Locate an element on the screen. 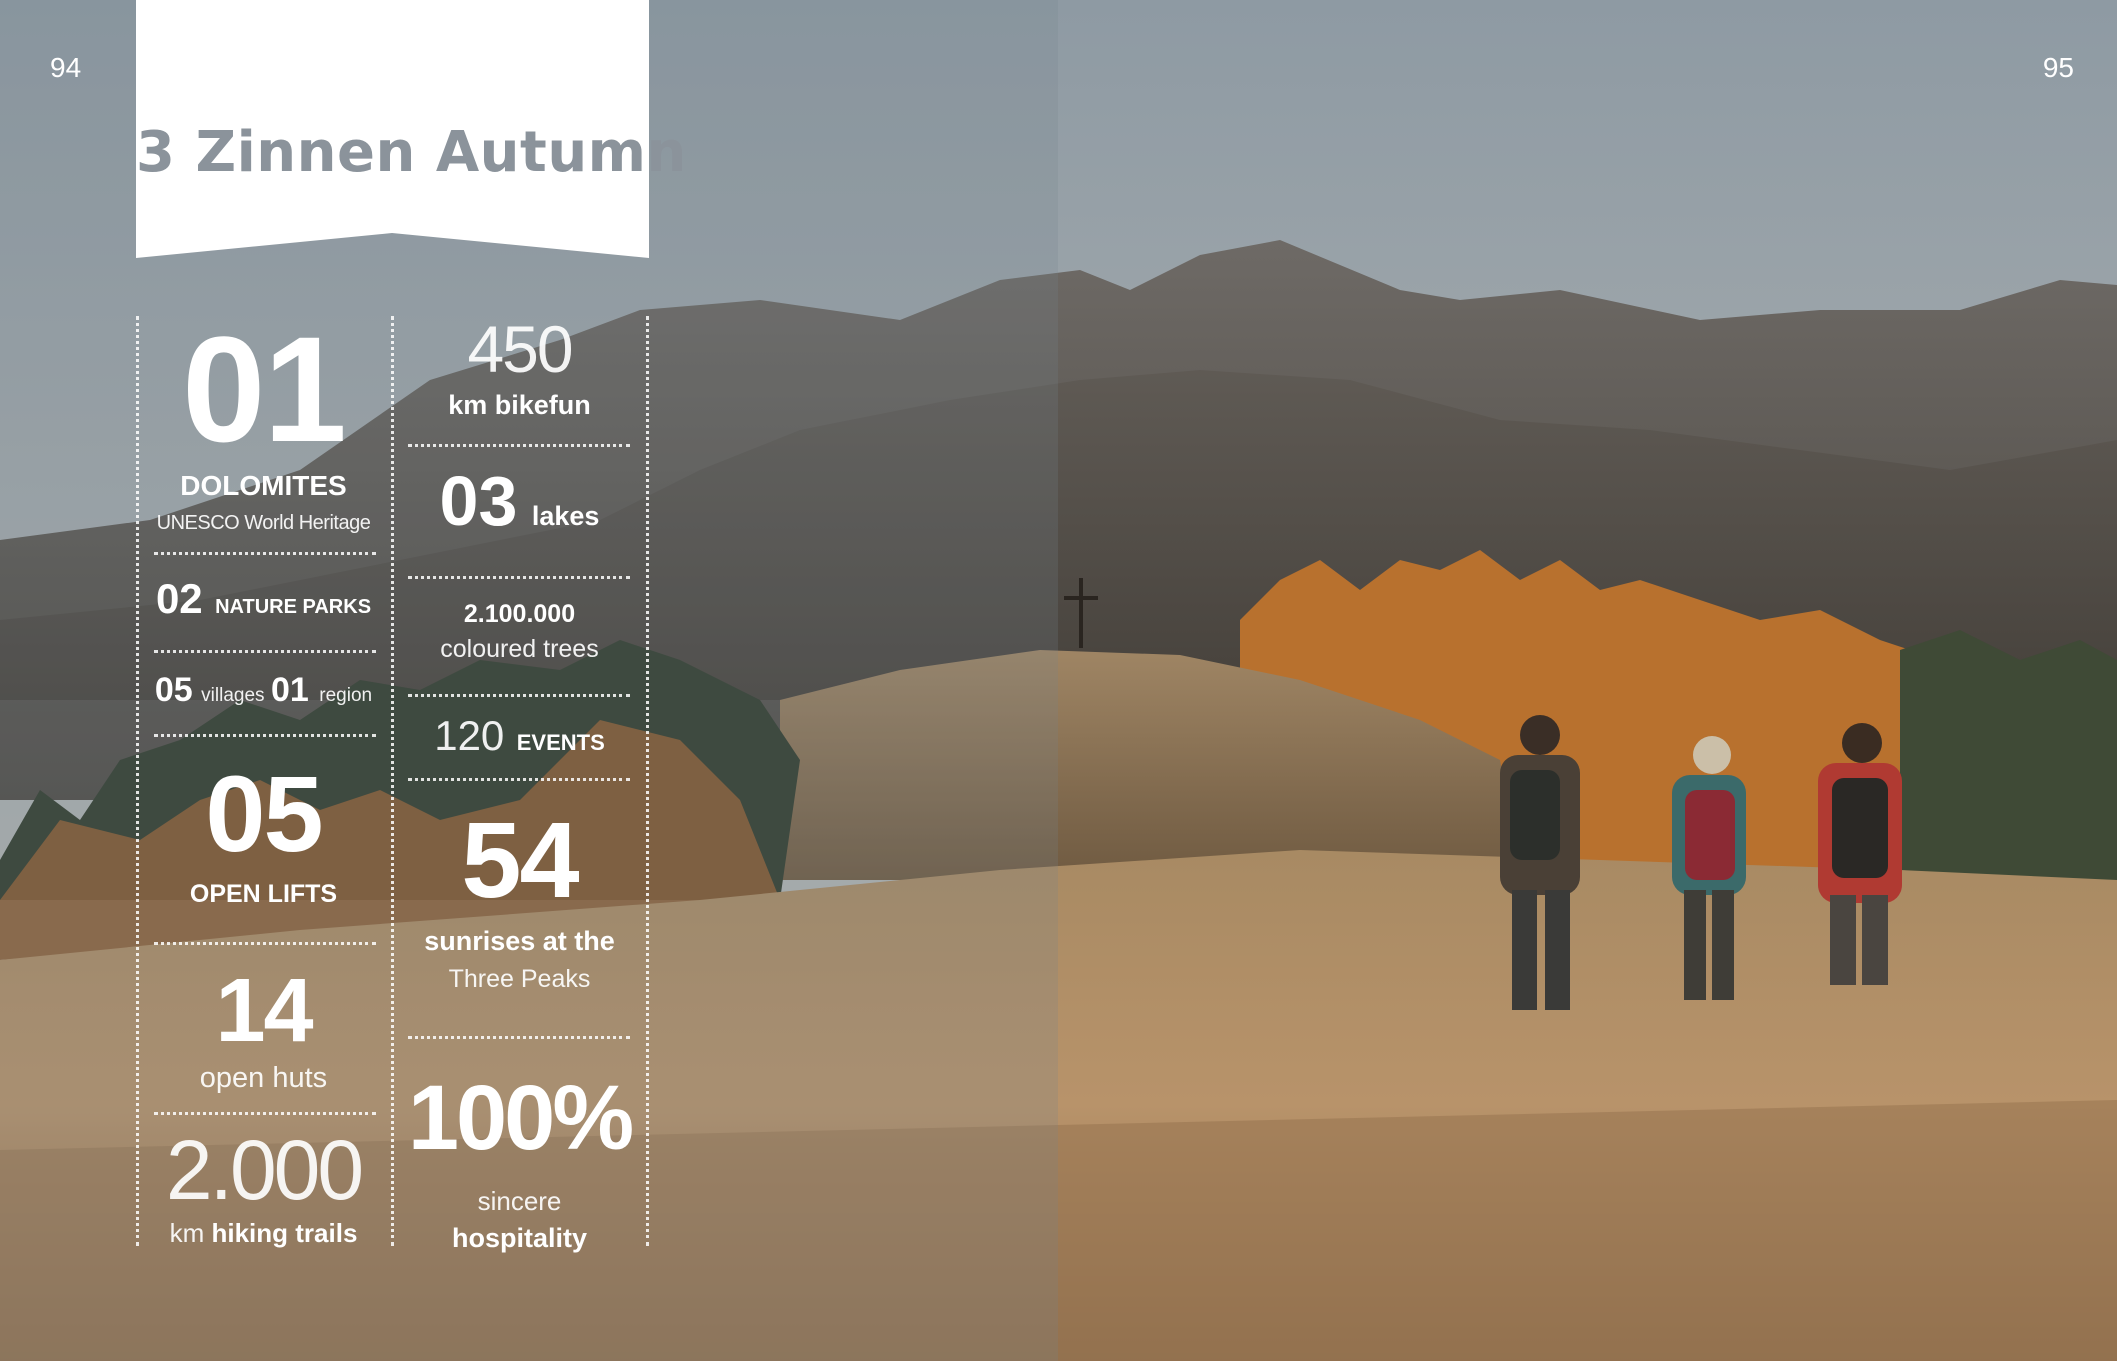 The image size is (2117, 1361). stat-label: EVENTS is located at coordinates (560, 742).